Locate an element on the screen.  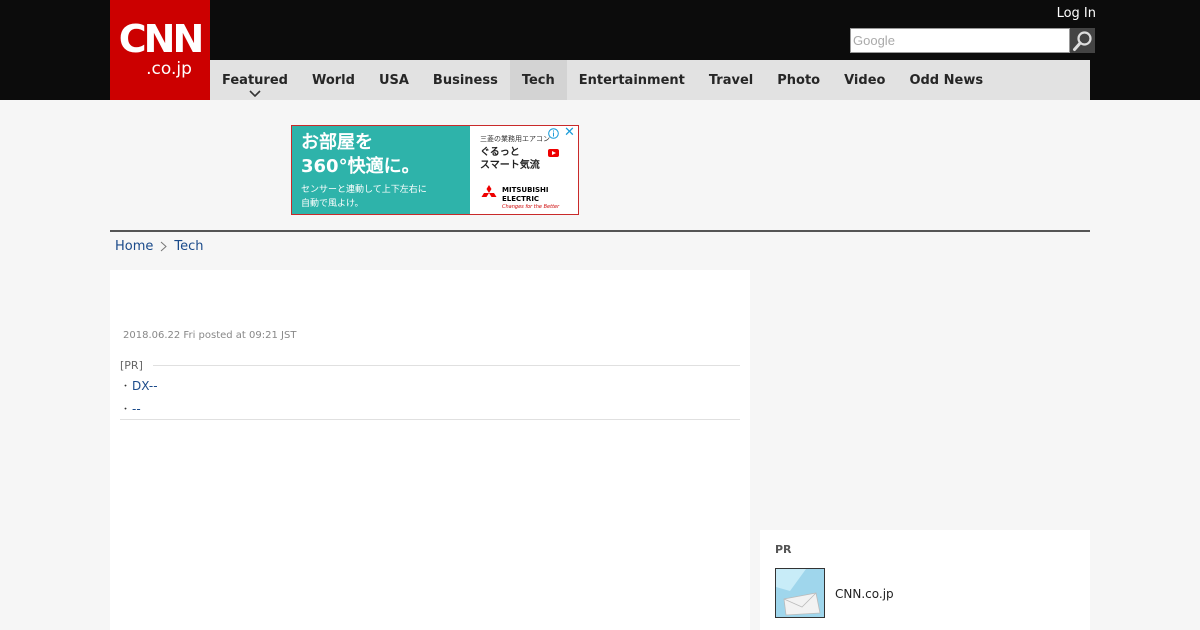
nav-item-label: Featured is located at coordinates (255, 80).